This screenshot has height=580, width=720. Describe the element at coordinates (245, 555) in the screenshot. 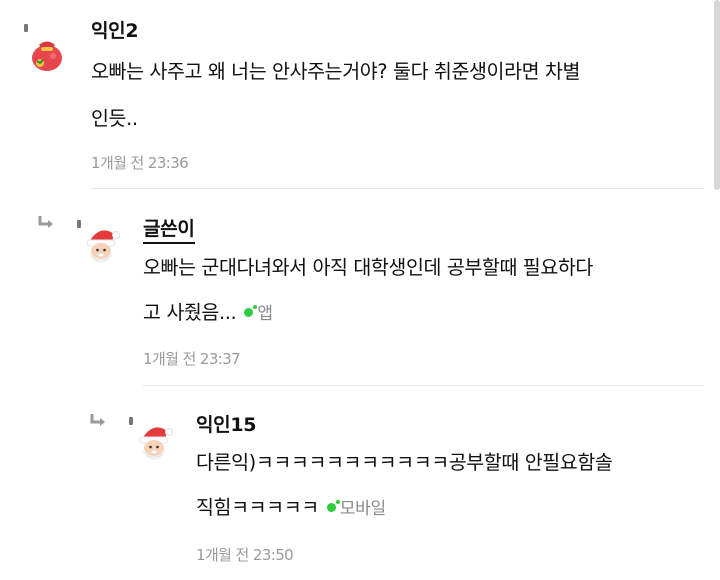

I see `comment-timestamp: 1개월 전 23:50` at that location.